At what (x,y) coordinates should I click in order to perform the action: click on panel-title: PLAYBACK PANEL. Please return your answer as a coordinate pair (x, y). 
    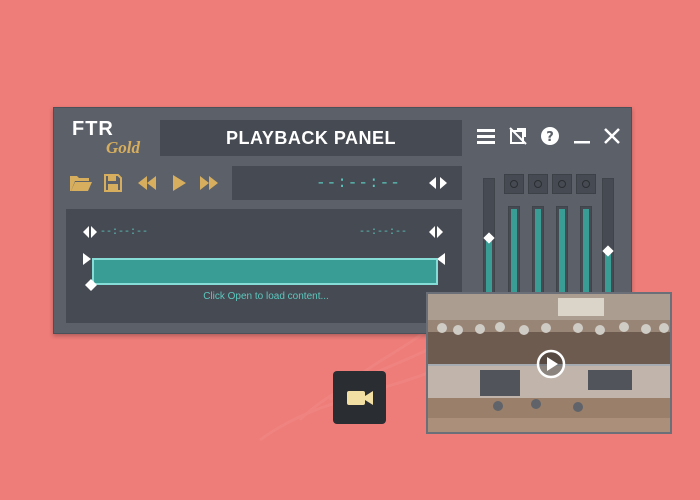
    Looking at the image, I should click on (311, 137).